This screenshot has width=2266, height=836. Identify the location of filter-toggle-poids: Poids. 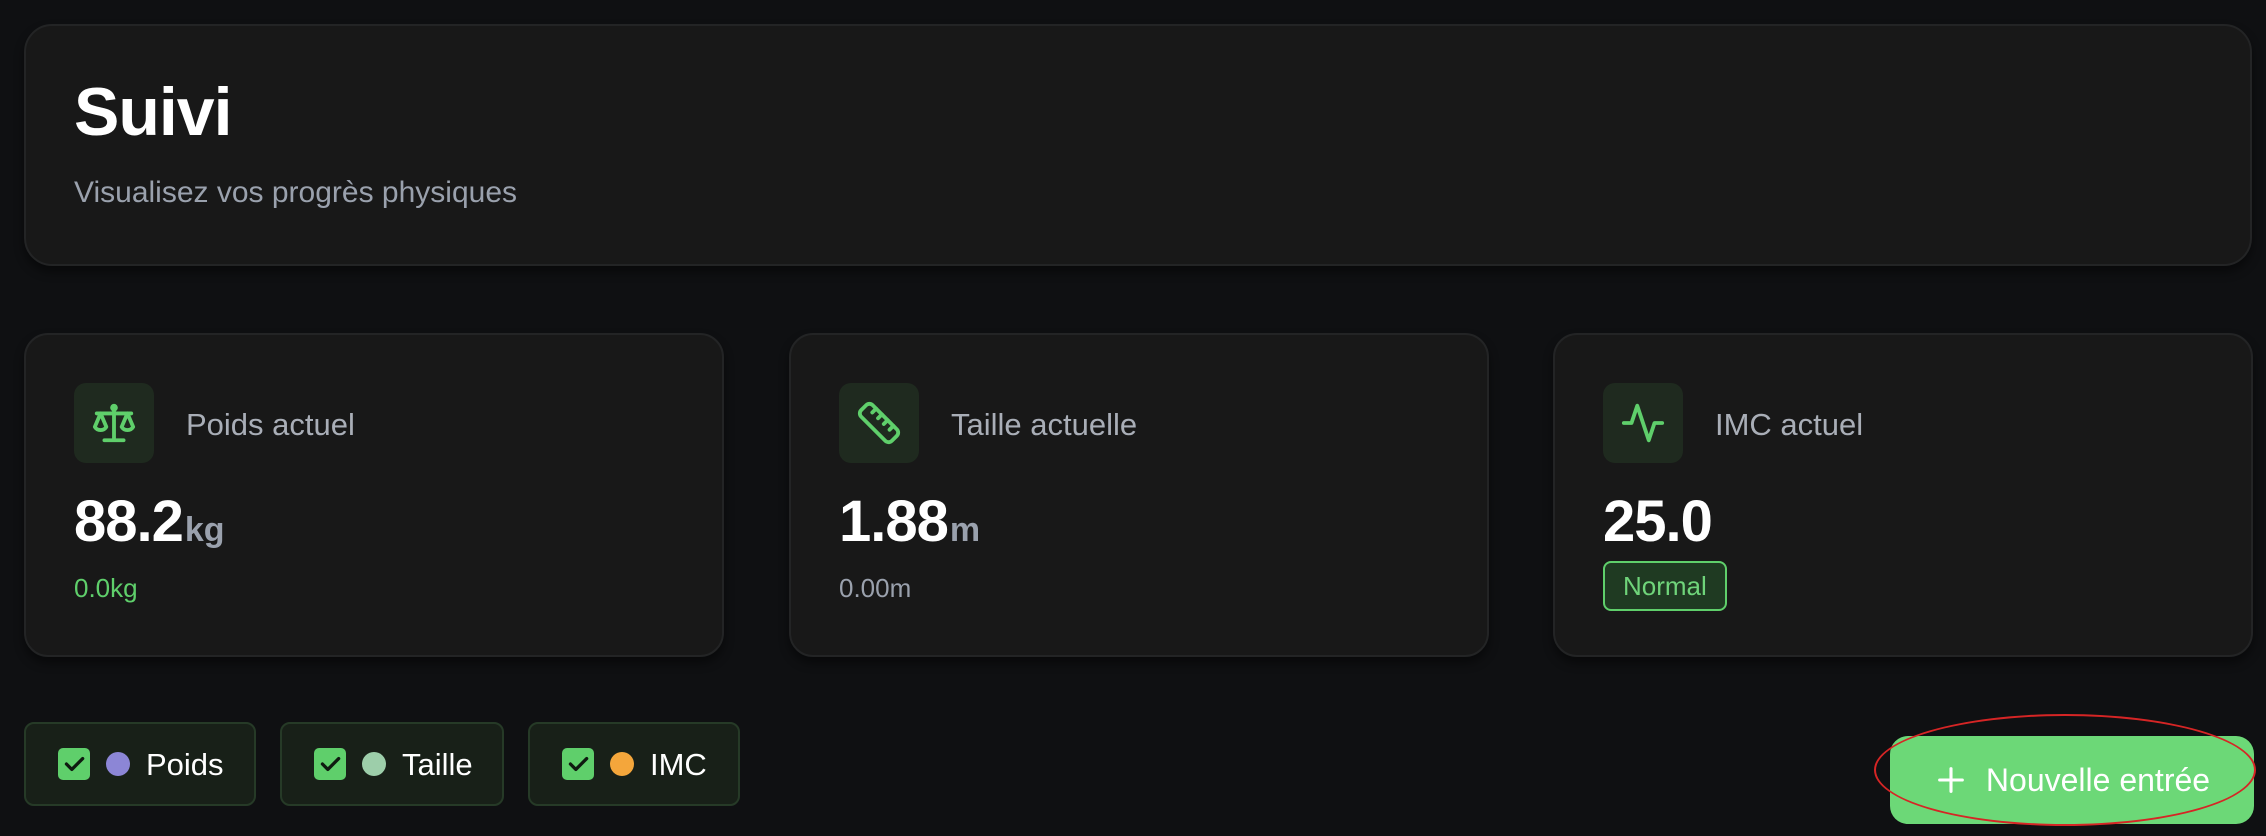
(140, 764).